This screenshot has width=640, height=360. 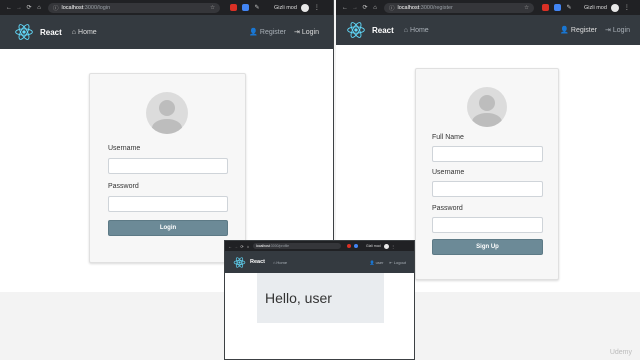 I want to click on user-icon: 👤, so click(x=372, y=262).